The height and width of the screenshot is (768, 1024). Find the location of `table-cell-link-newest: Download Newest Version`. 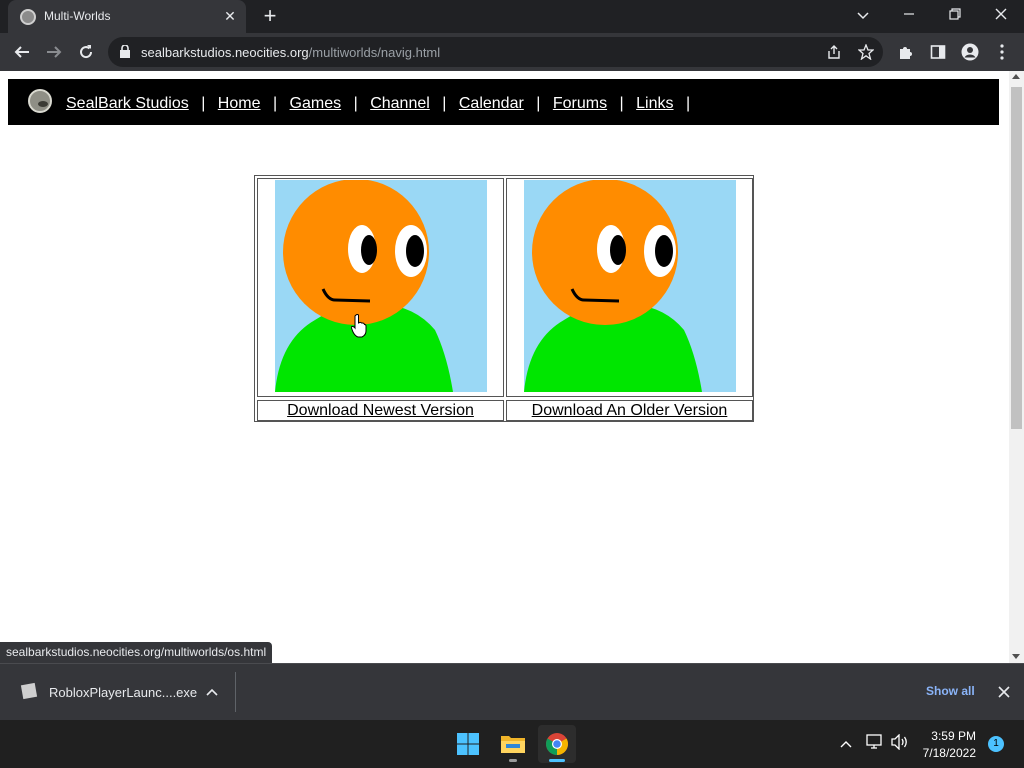

table-cell-link-newest: Download Newest Version is located at coordinates (380, 410).